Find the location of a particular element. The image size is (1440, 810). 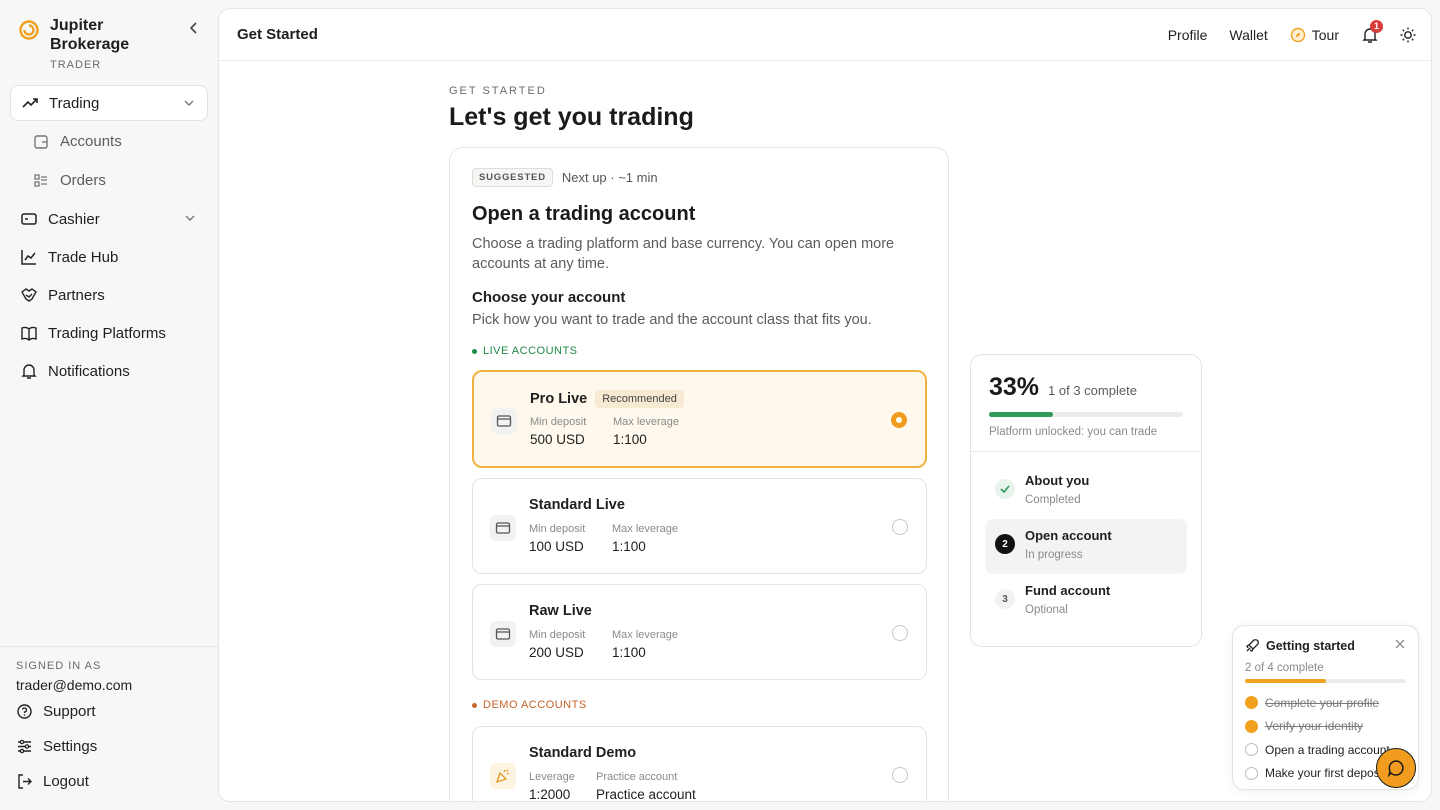

demo-dot-icon is located at coordinates (474, 705).